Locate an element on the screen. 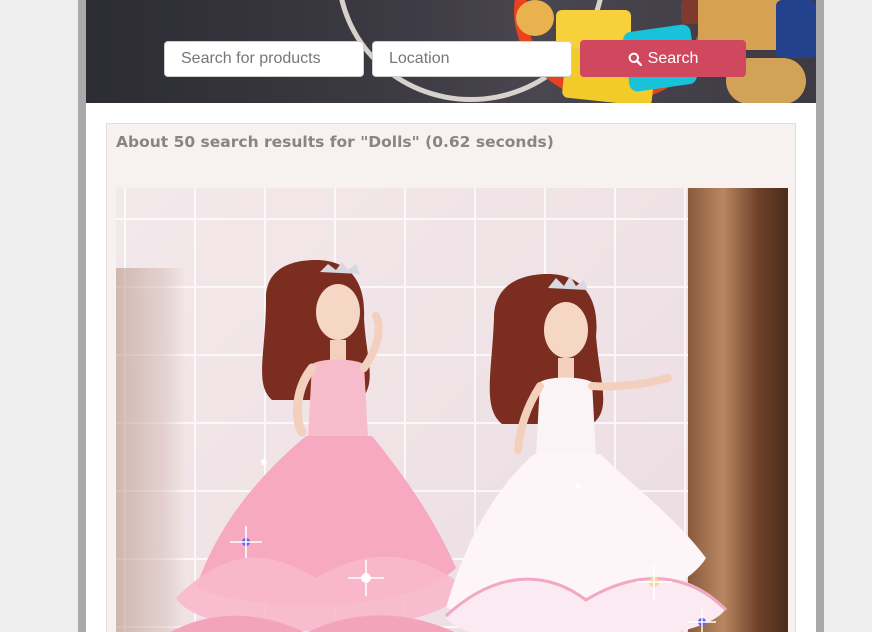 The height and width of the screenshot is (632, 872). search-icon is located at coordinates (635, 59).